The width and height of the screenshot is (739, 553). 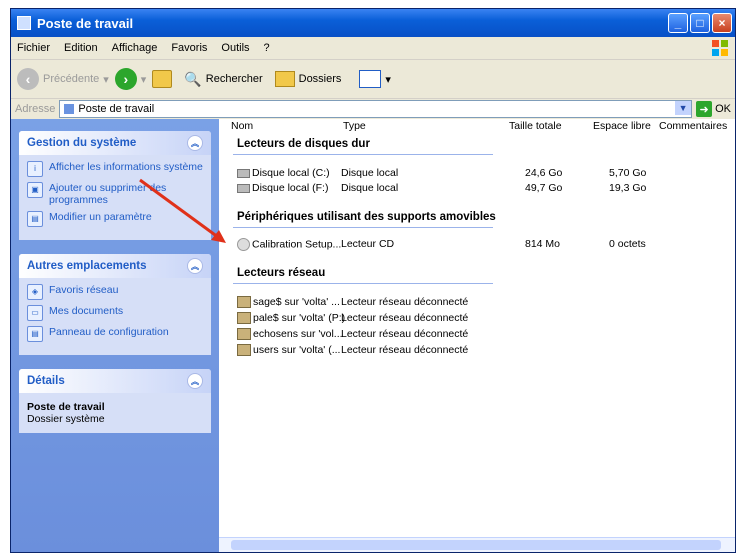 I want to click on windows-logo-icon, so click(x=720, y=48).